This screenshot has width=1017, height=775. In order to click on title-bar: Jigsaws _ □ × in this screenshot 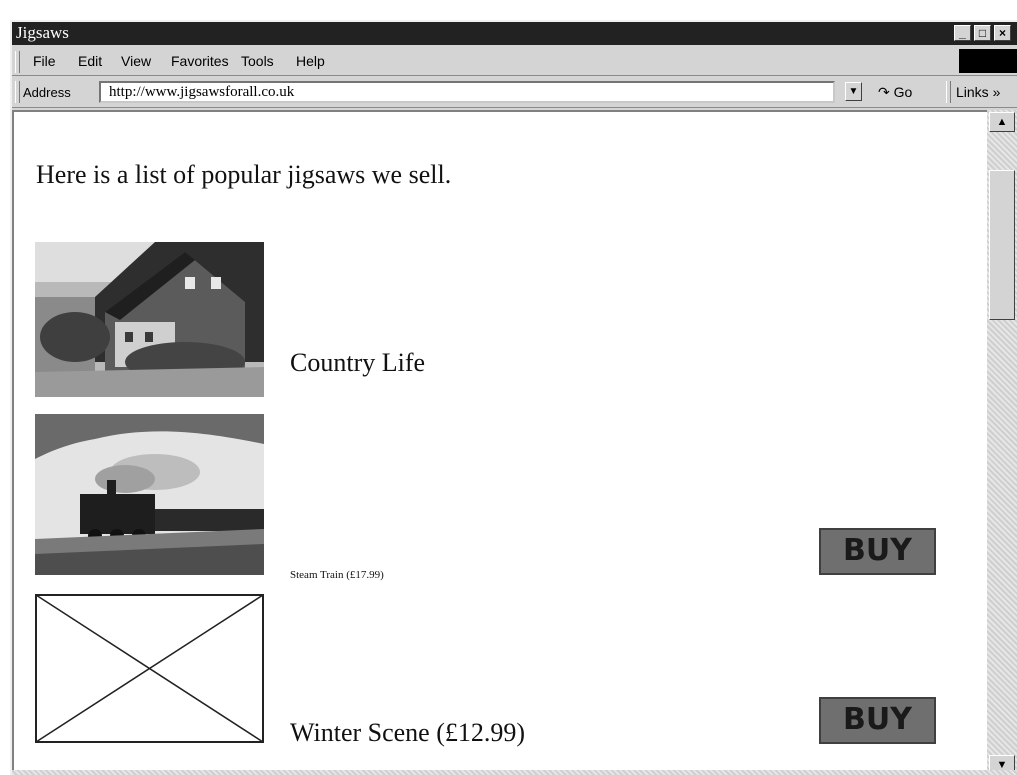, I will do `click(514, 33)`.